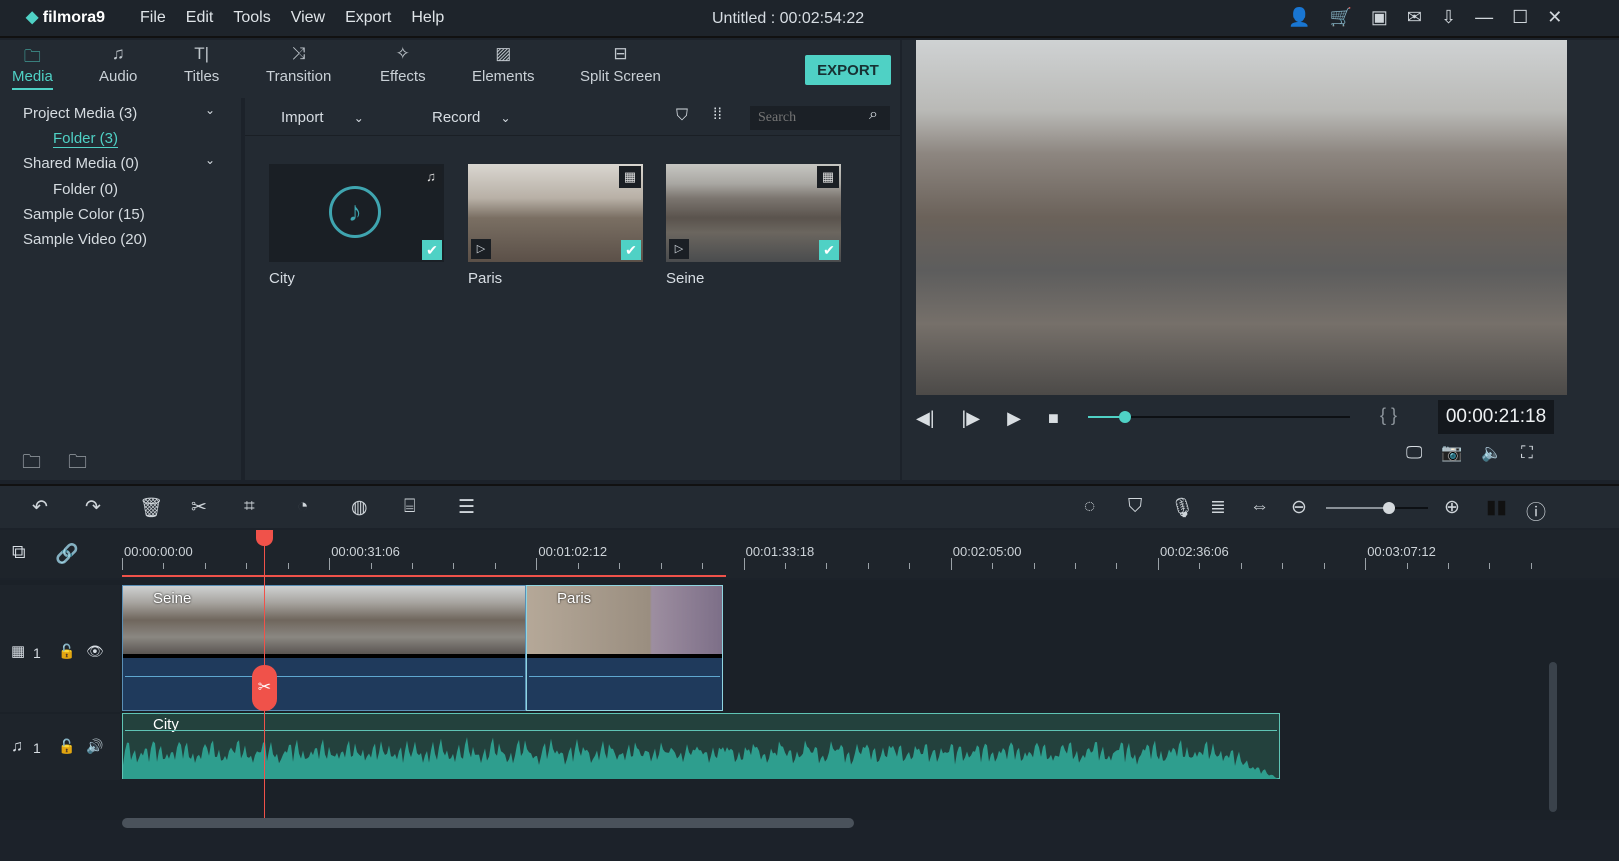 This screenshot has height=861, width=1619. Describe the element at coordinates (322, 117) in the screenshot. I see `import-dropdown: Import ⌄` at that location.